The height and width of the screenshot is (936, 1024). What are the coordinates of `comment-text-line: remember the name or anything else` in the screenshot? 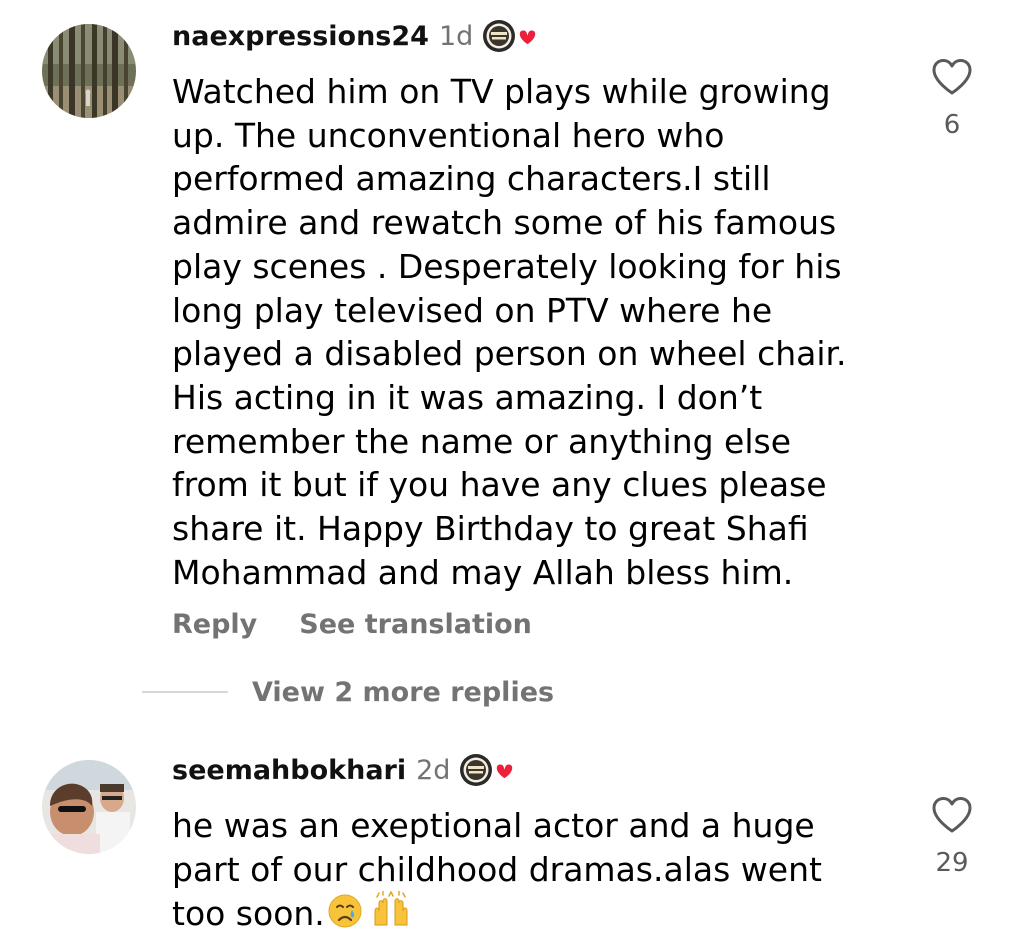 It's located at (482, 441).